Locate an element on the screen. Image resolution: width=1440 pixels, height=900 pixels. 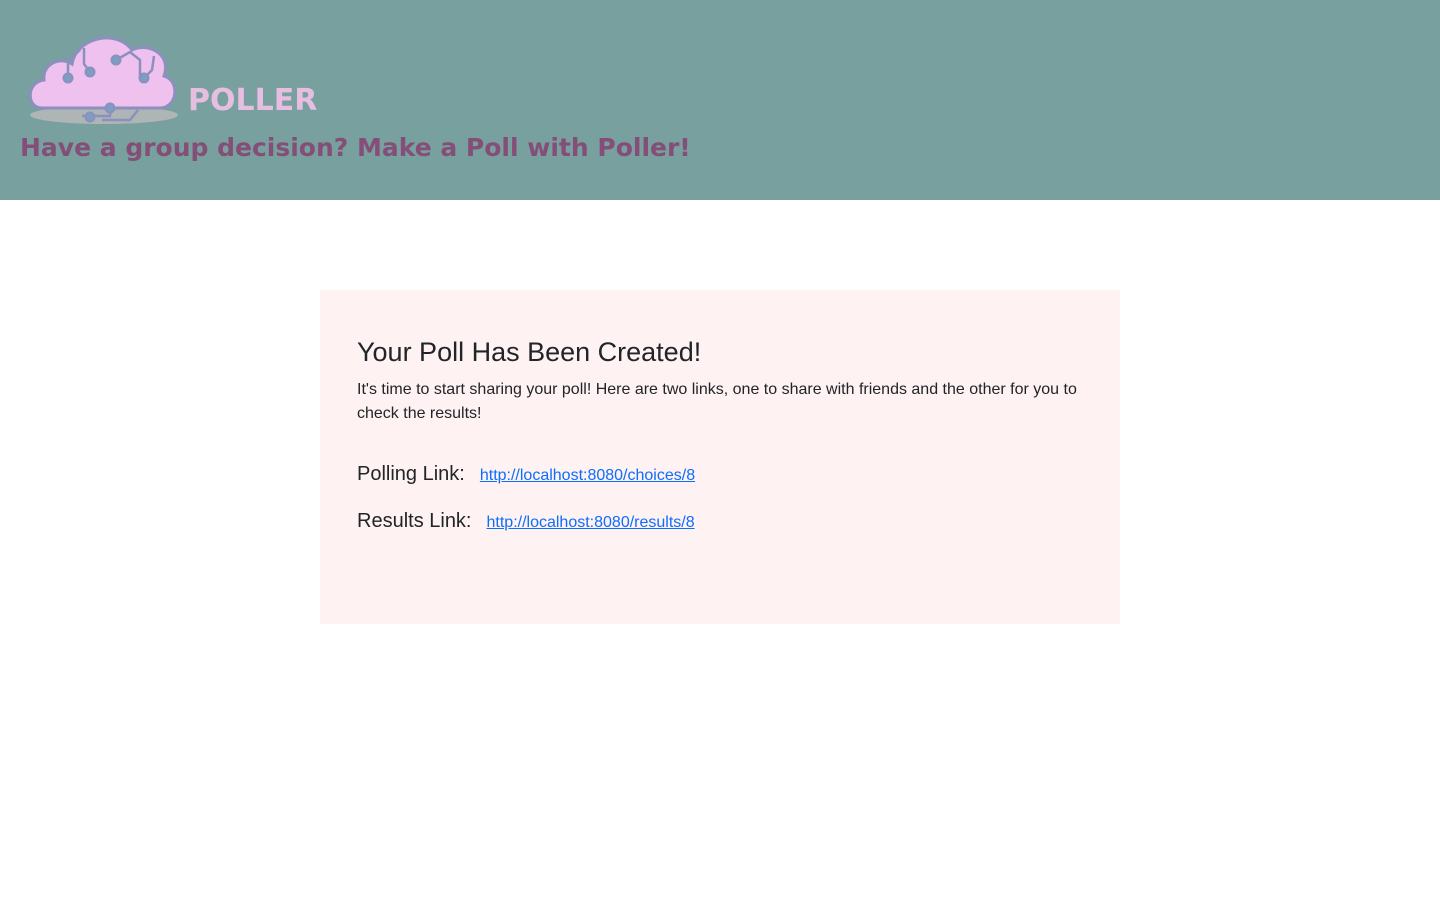
logo is located at coordinates (104, 75).